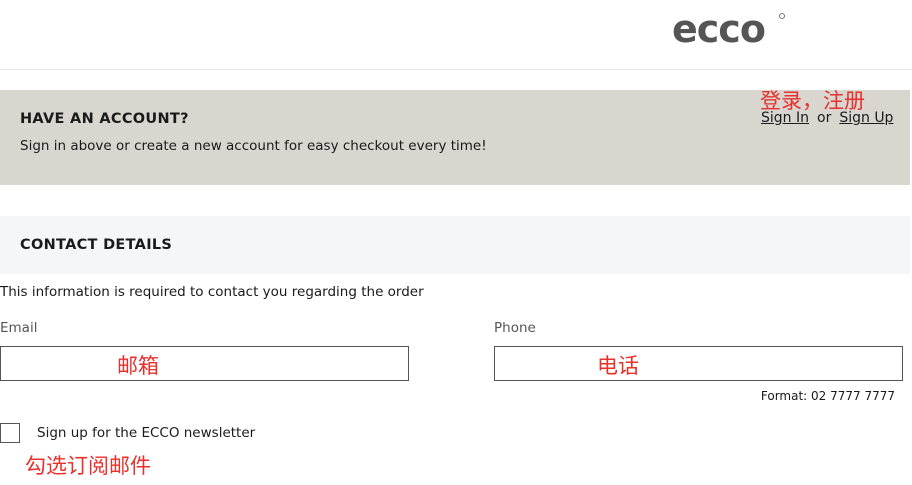 This screenshot has width=912, height=485. What do you see at coordinates (515, 328) in the screenshot?
I see `phone-label: Phone` at bounding box center [515, 328].